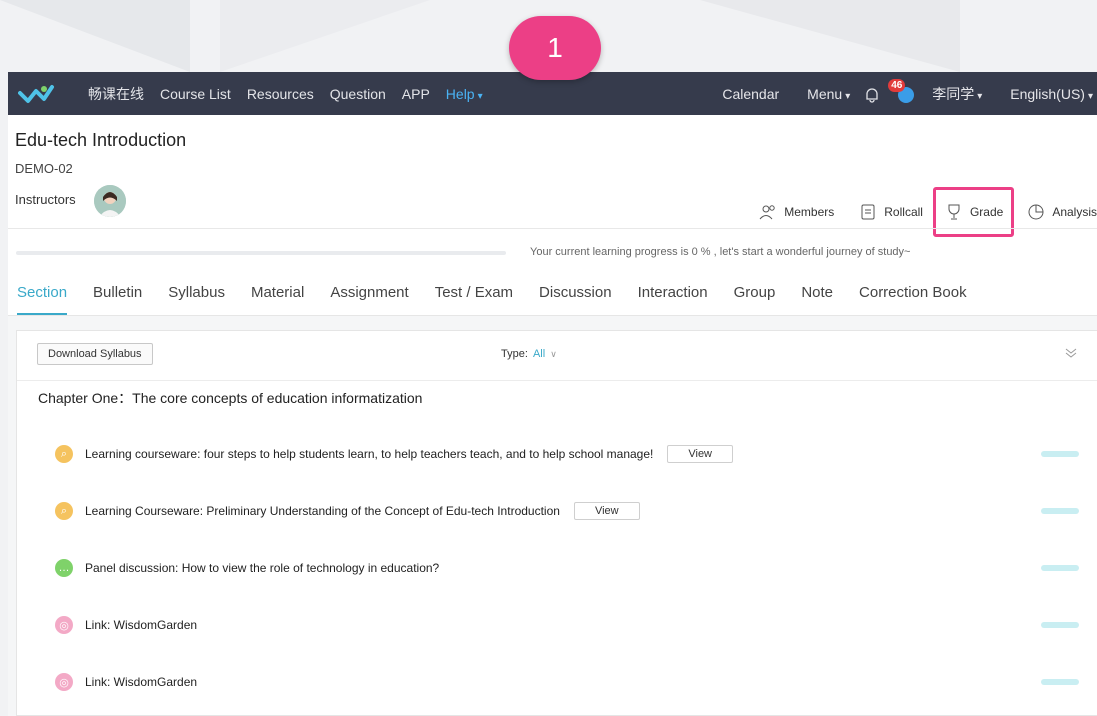 The height and width of the screenshot is (716, 1097). Describe the element at coordinates (539, 354) in the screenshot. I see `type-filter-value: All` at that location.